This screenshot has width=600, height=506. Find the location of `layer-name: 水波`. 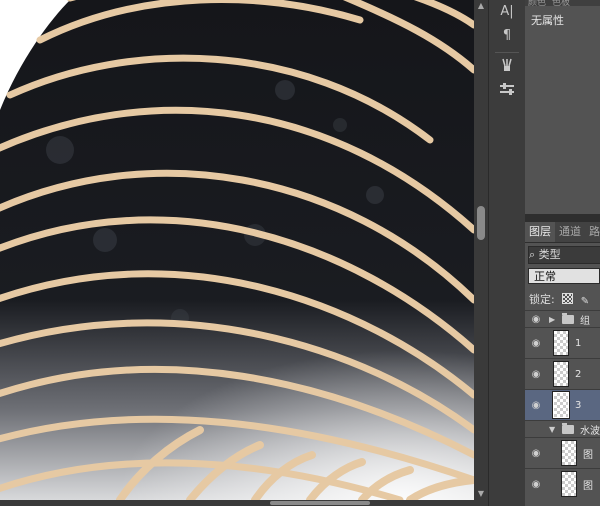

layer-name: 水波 is located at coordinates (590, 429).